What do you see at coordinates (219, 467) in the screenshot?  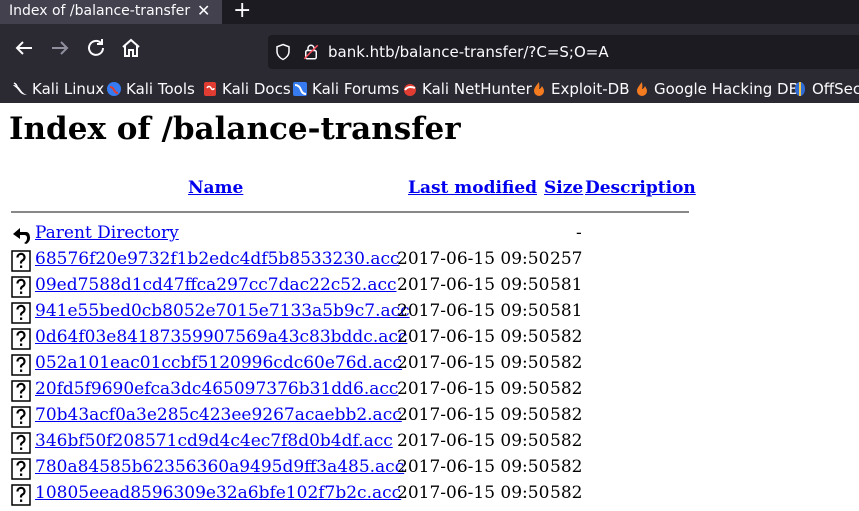 I see `file-link: 780a84585b62356360a9495d9ff3a485.acc` at bounding box center [219, 467].